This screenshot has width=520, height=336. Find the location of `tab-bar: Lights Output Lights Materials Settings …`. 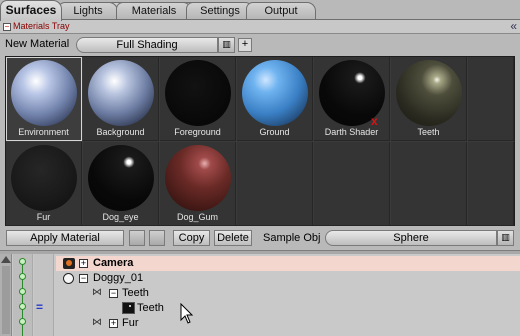

tab-bar: Lights Output Lights Materials Settings … is located at coordinates (260, 10).